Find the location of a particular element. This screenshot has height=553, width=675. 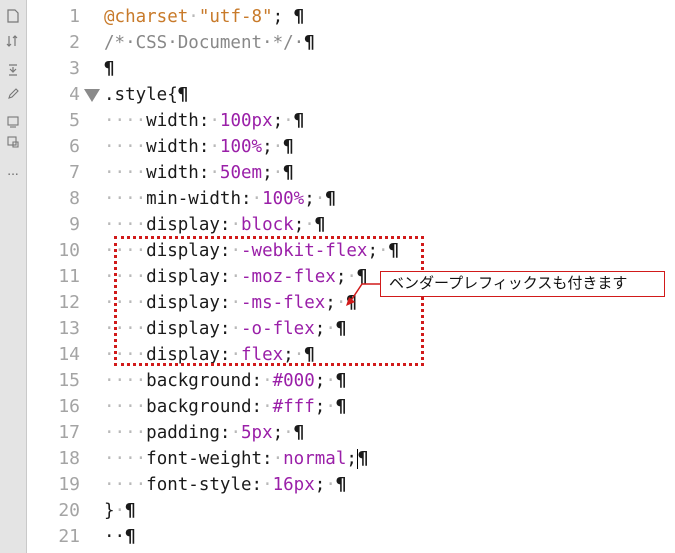

code-token: @charset is located at coordinates (146, 17).